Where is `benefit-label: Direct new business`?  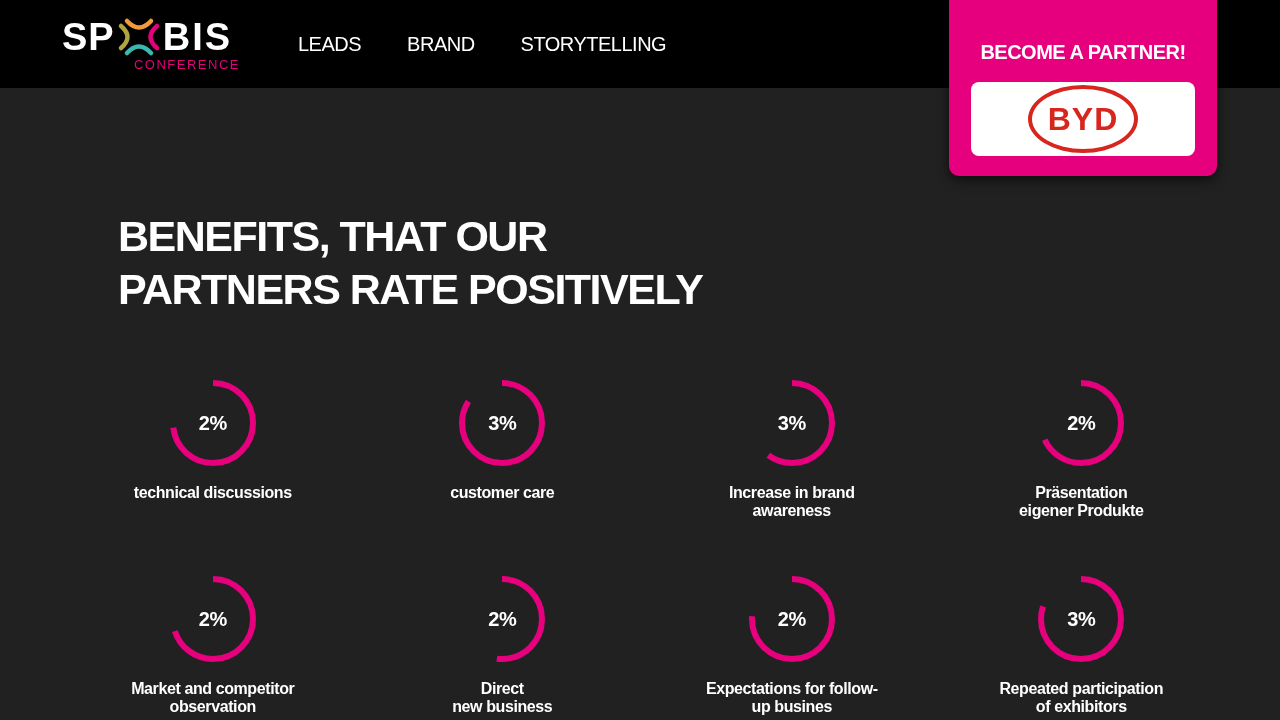
benefit-label: Direct new business is located at coordinates (502, 698).